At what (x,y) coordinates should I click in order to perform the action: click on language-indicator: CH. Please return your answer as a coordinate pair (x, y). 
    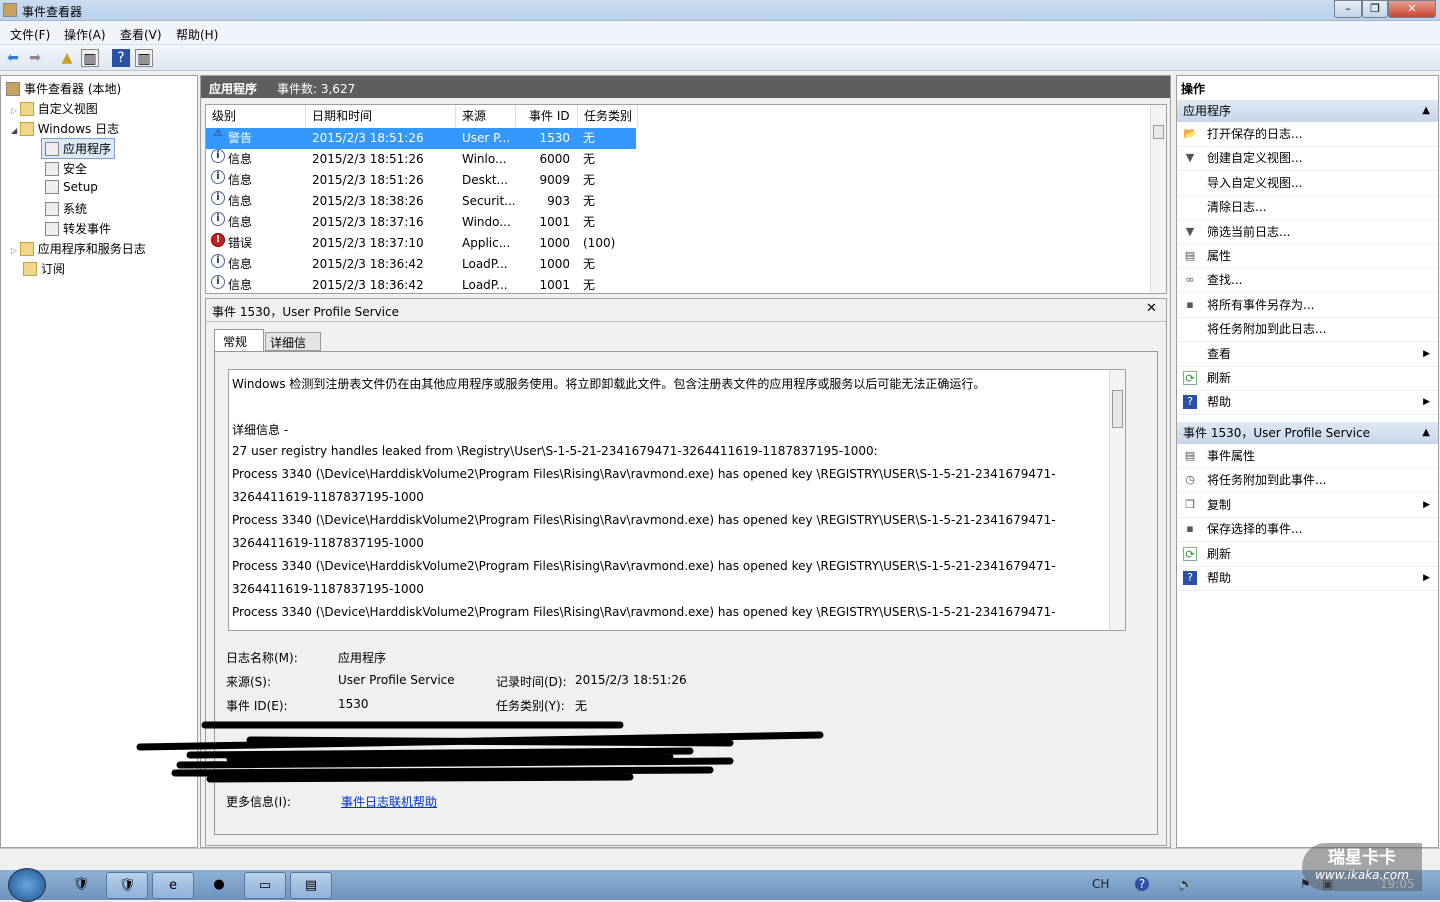
    Looking at the image, I should click on (1100, 884).